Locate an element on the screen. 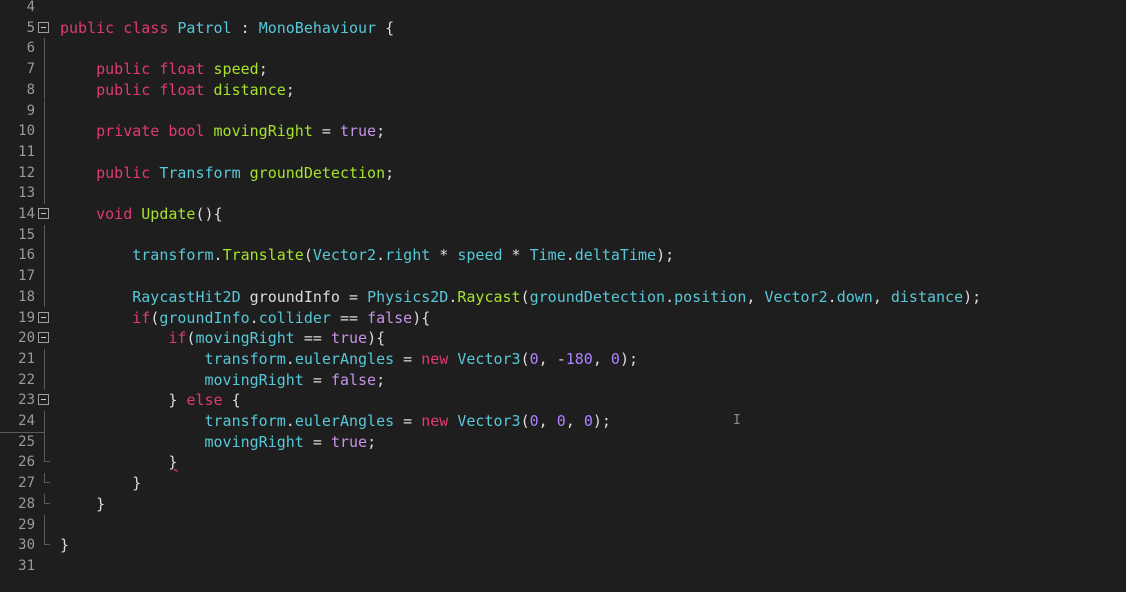 This screenshot has height=592, width=1126. code-line: 30} is located at coordinates (563, 545).